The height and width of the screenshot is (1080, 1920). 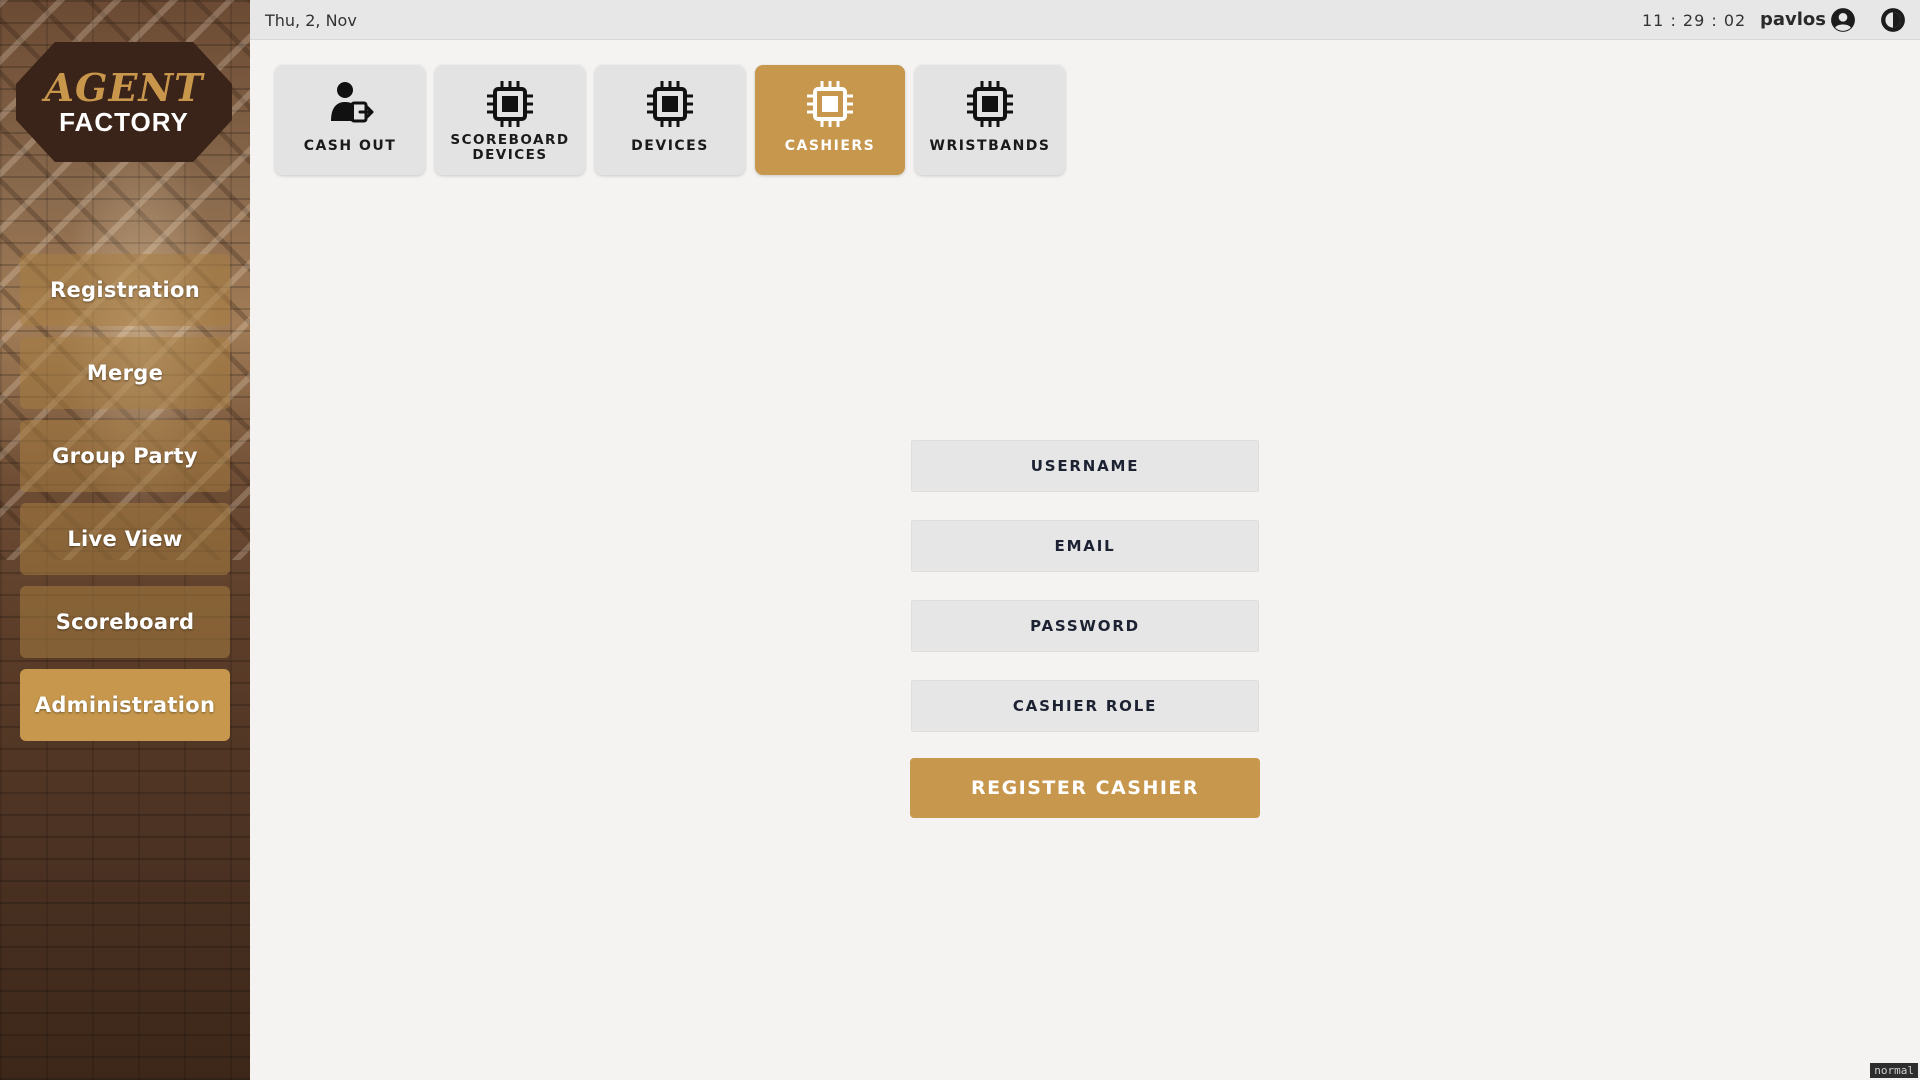 What do you see at coordinates (510, 155) in the screenshot?
I see `tile-label-line-2: DEVICES` at bounding box center [510, 155].